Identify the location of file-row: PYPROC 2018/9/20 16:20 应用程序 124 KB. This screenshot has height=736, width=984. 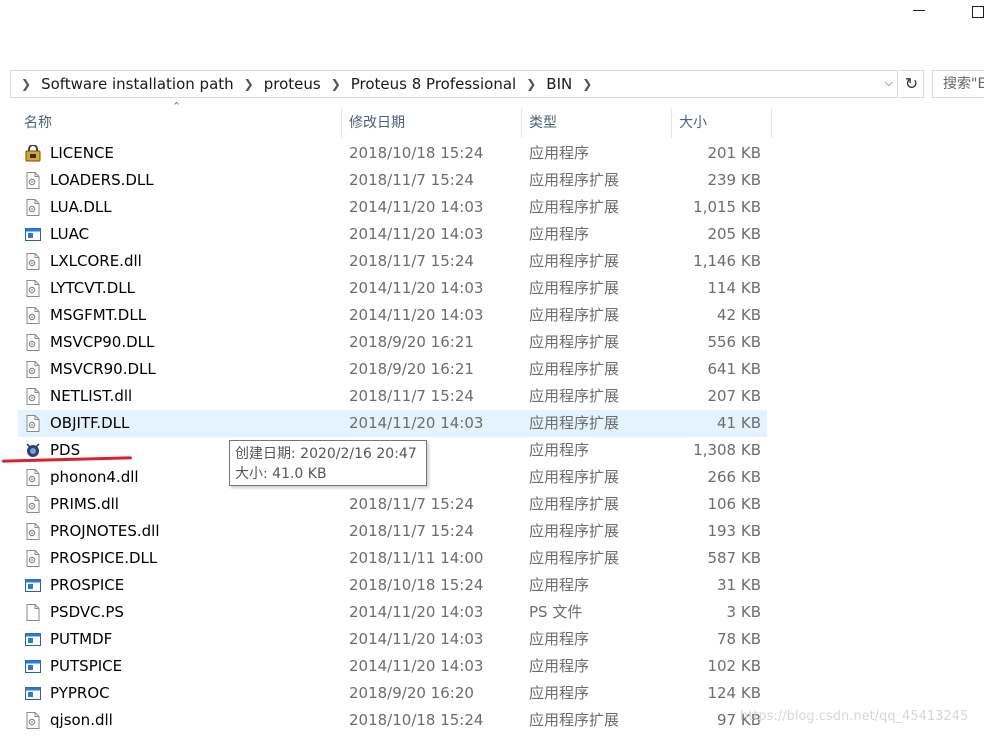
(392, 693).